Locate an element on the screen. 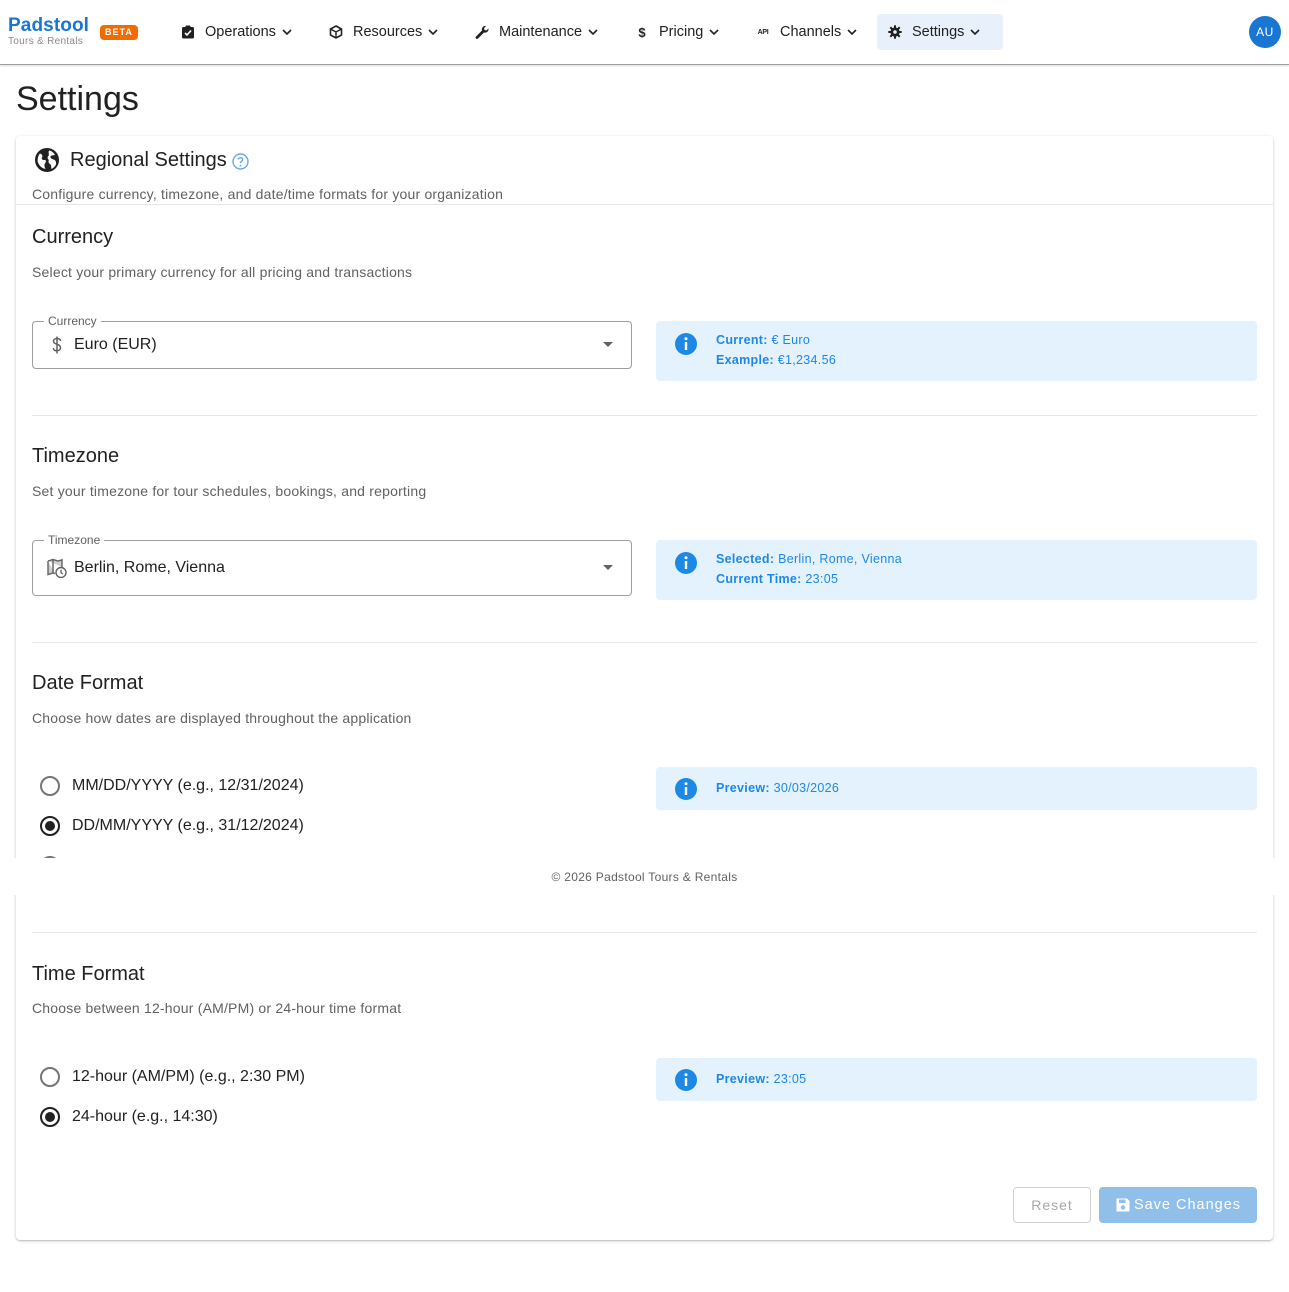 This screenshot has height=1292, width=1289. time-format-option-label: 24-hour (e.g., 14:30) is located at coordinates (145, 1116).